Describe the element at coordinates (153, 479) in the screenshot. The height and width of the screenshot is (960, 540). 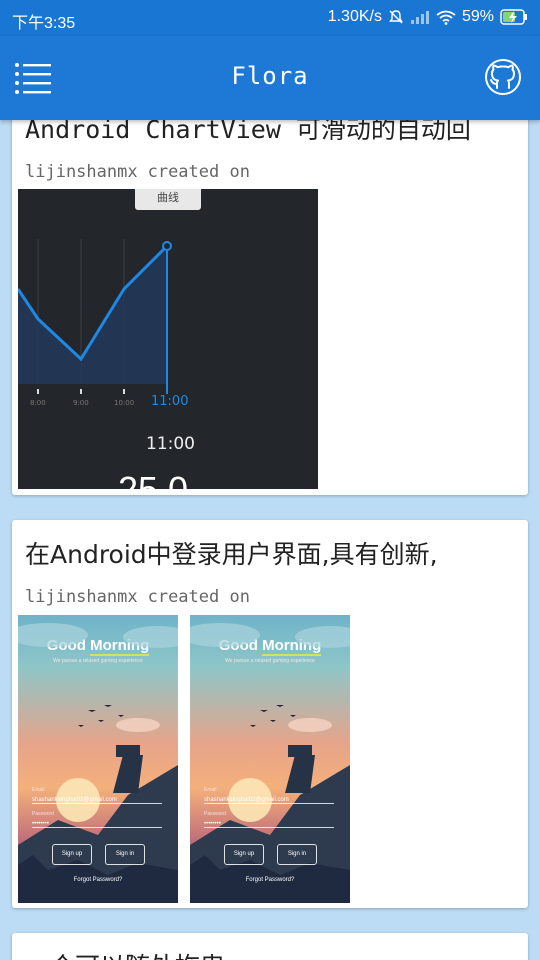
I see `big-value: 25.0` at that location.